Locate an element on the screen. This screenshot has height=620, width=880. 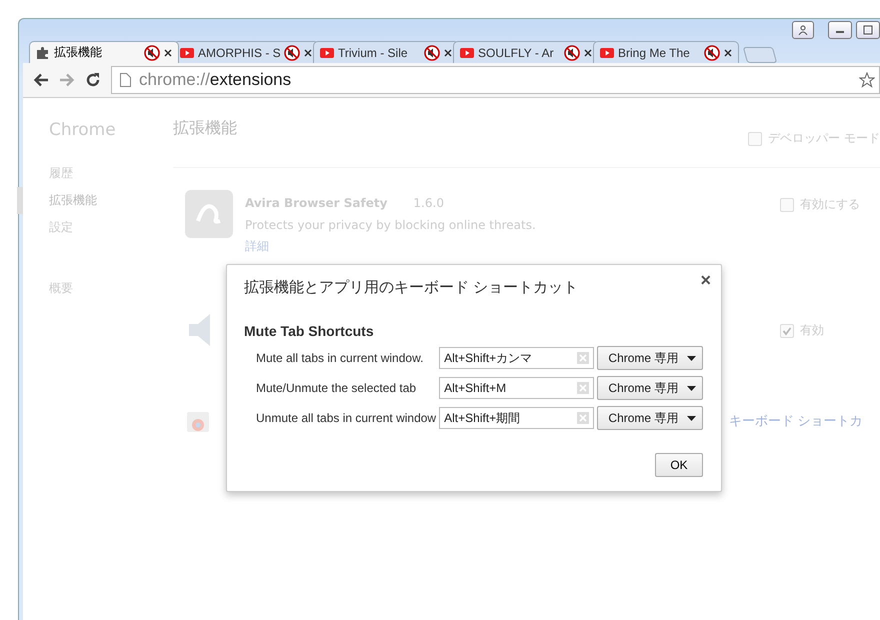
page-title: 拡張機能 is located at coordinates (205, 128).